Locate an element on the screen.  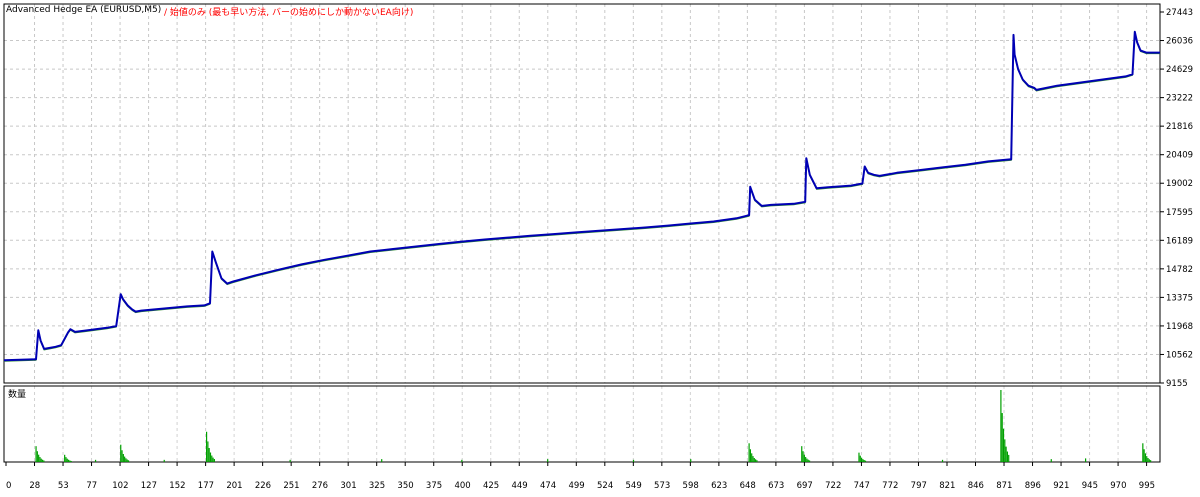
x-tick-label: 697 is located at coordinates (805, 486).